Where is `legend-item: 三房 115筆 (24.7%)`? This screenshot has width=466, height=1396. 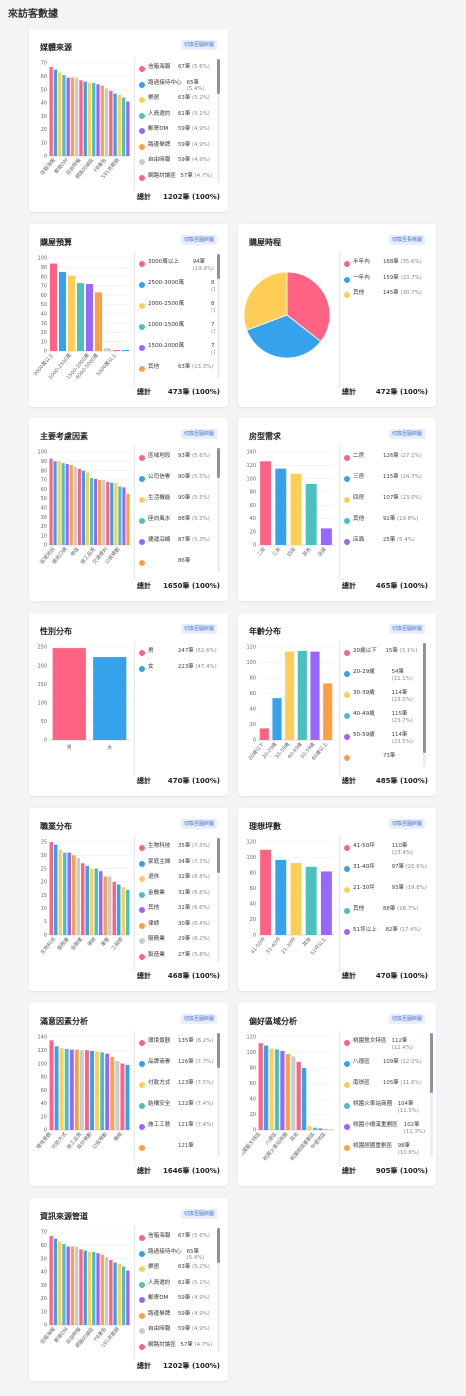
legend-item: 三房 115筆 (24.7%) is located at coordinates (385, 480).